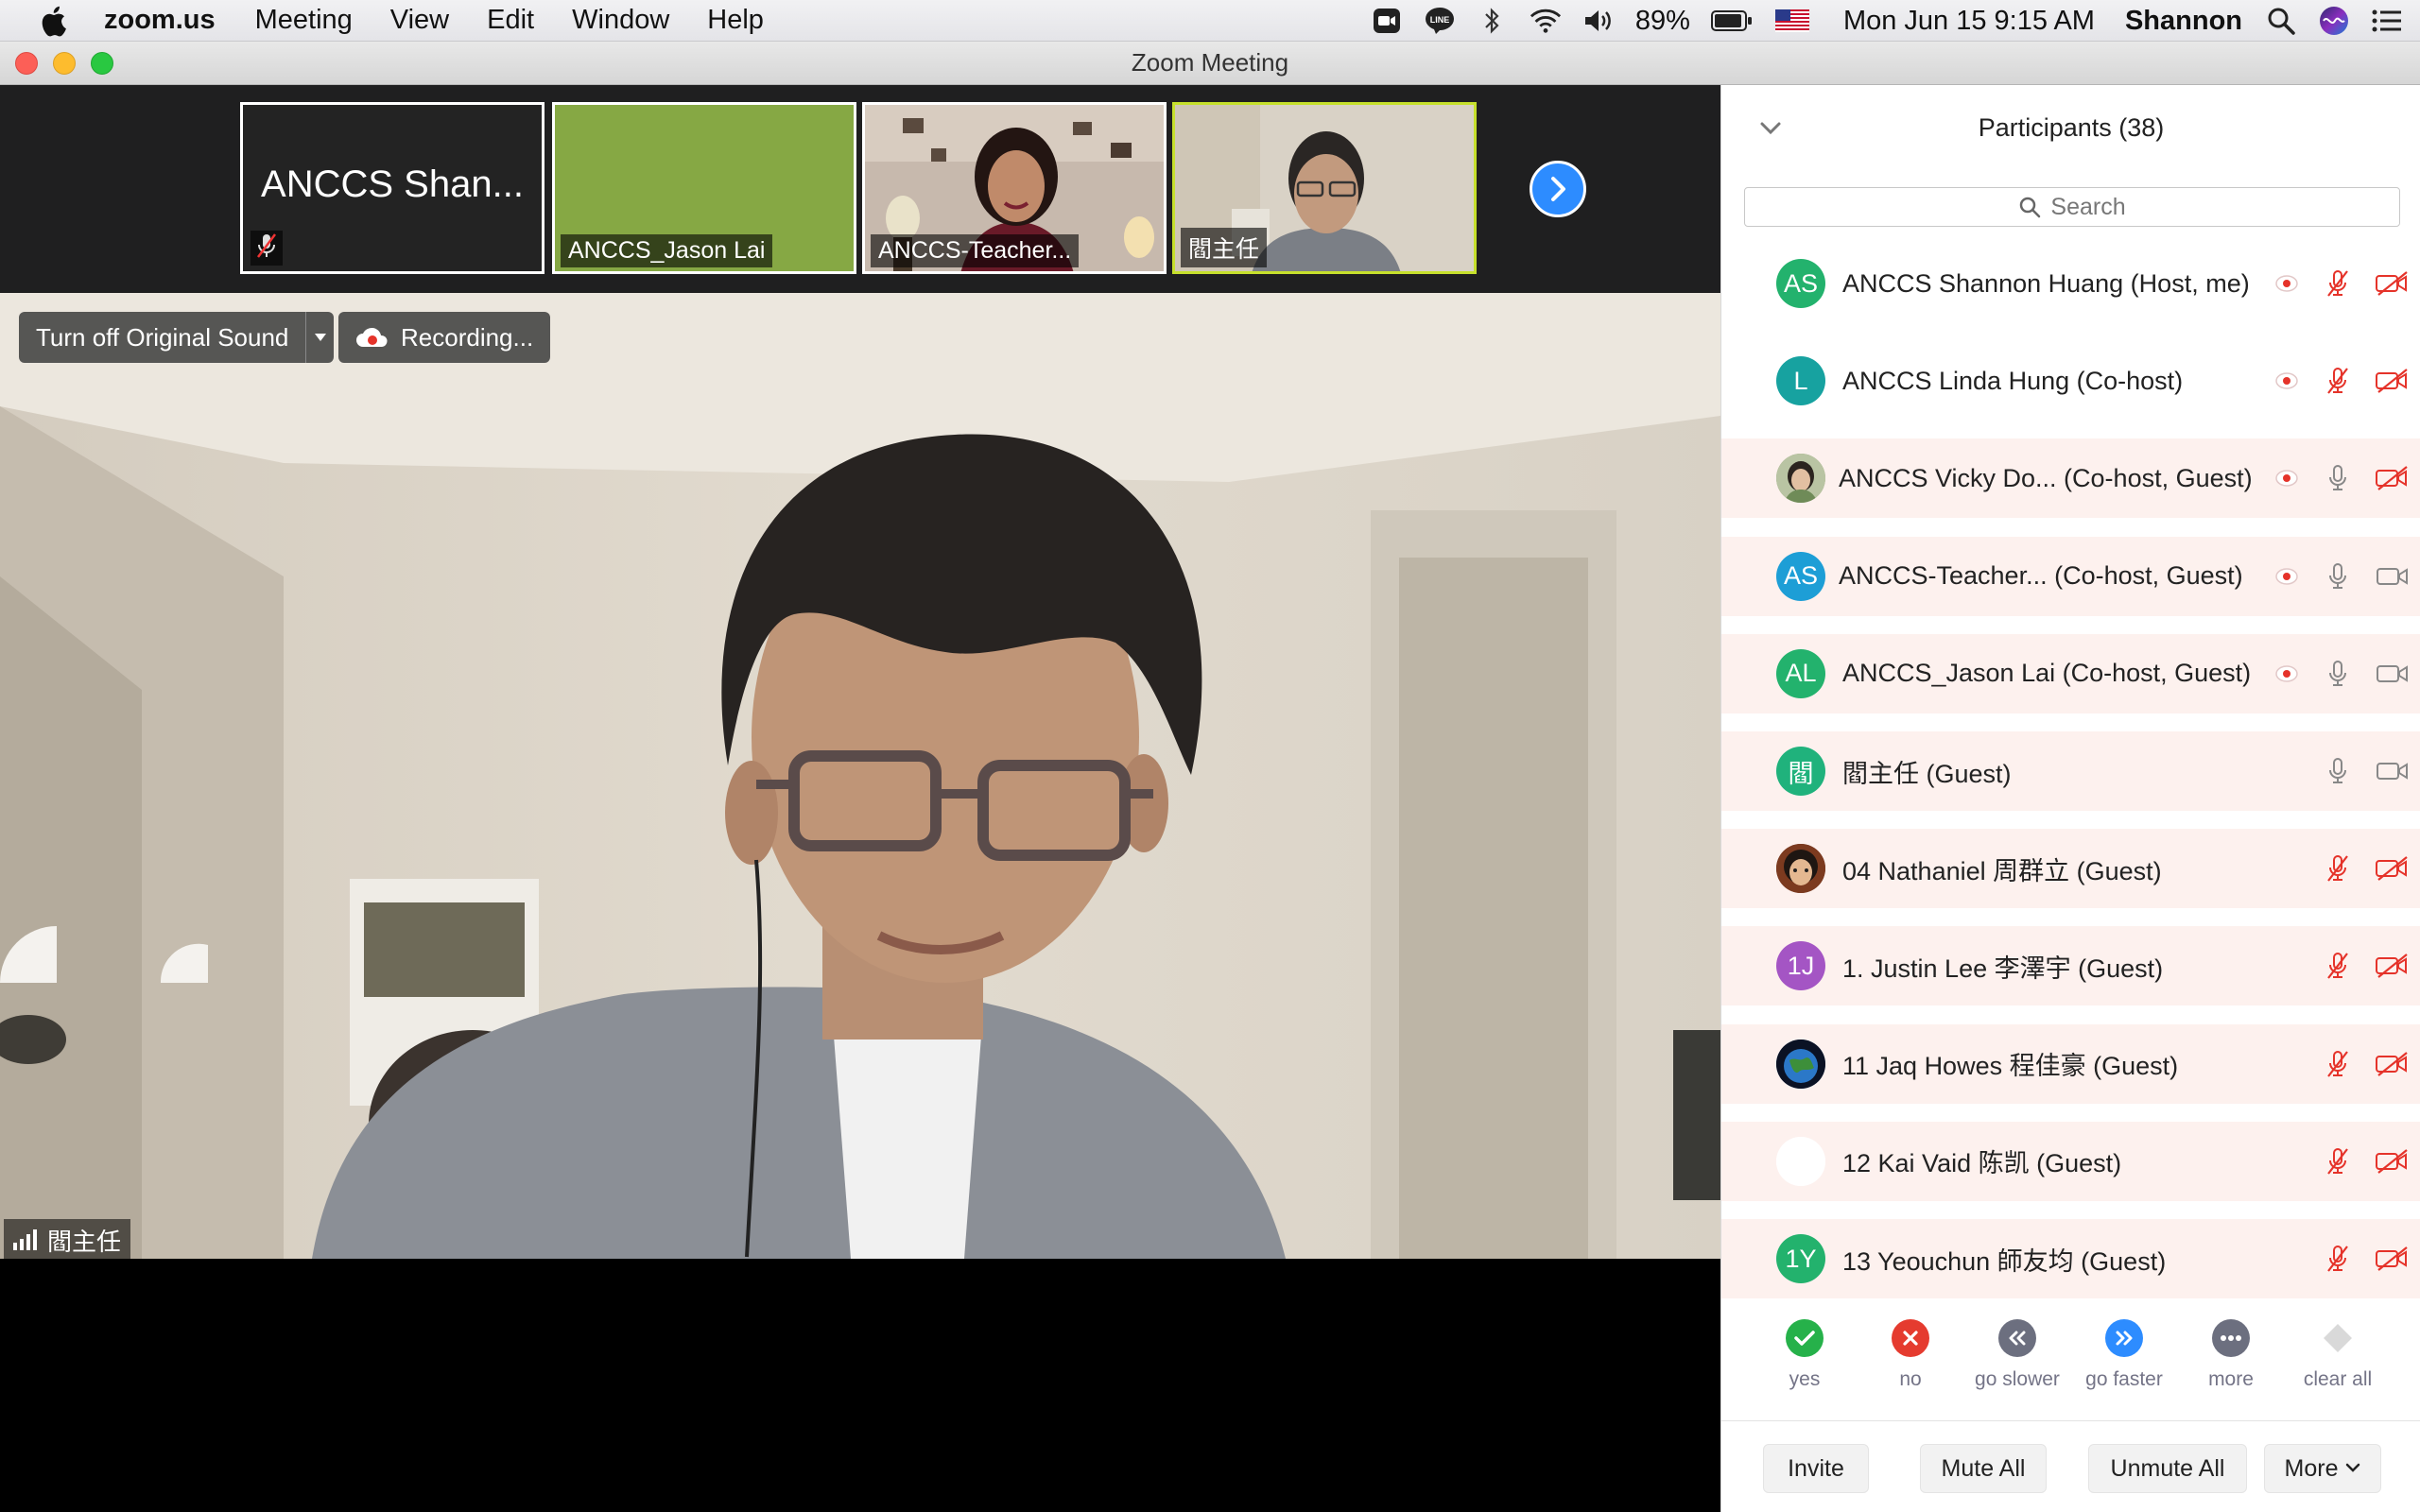  I want to click on menubar-user: Shannon, so click(2183, 21).